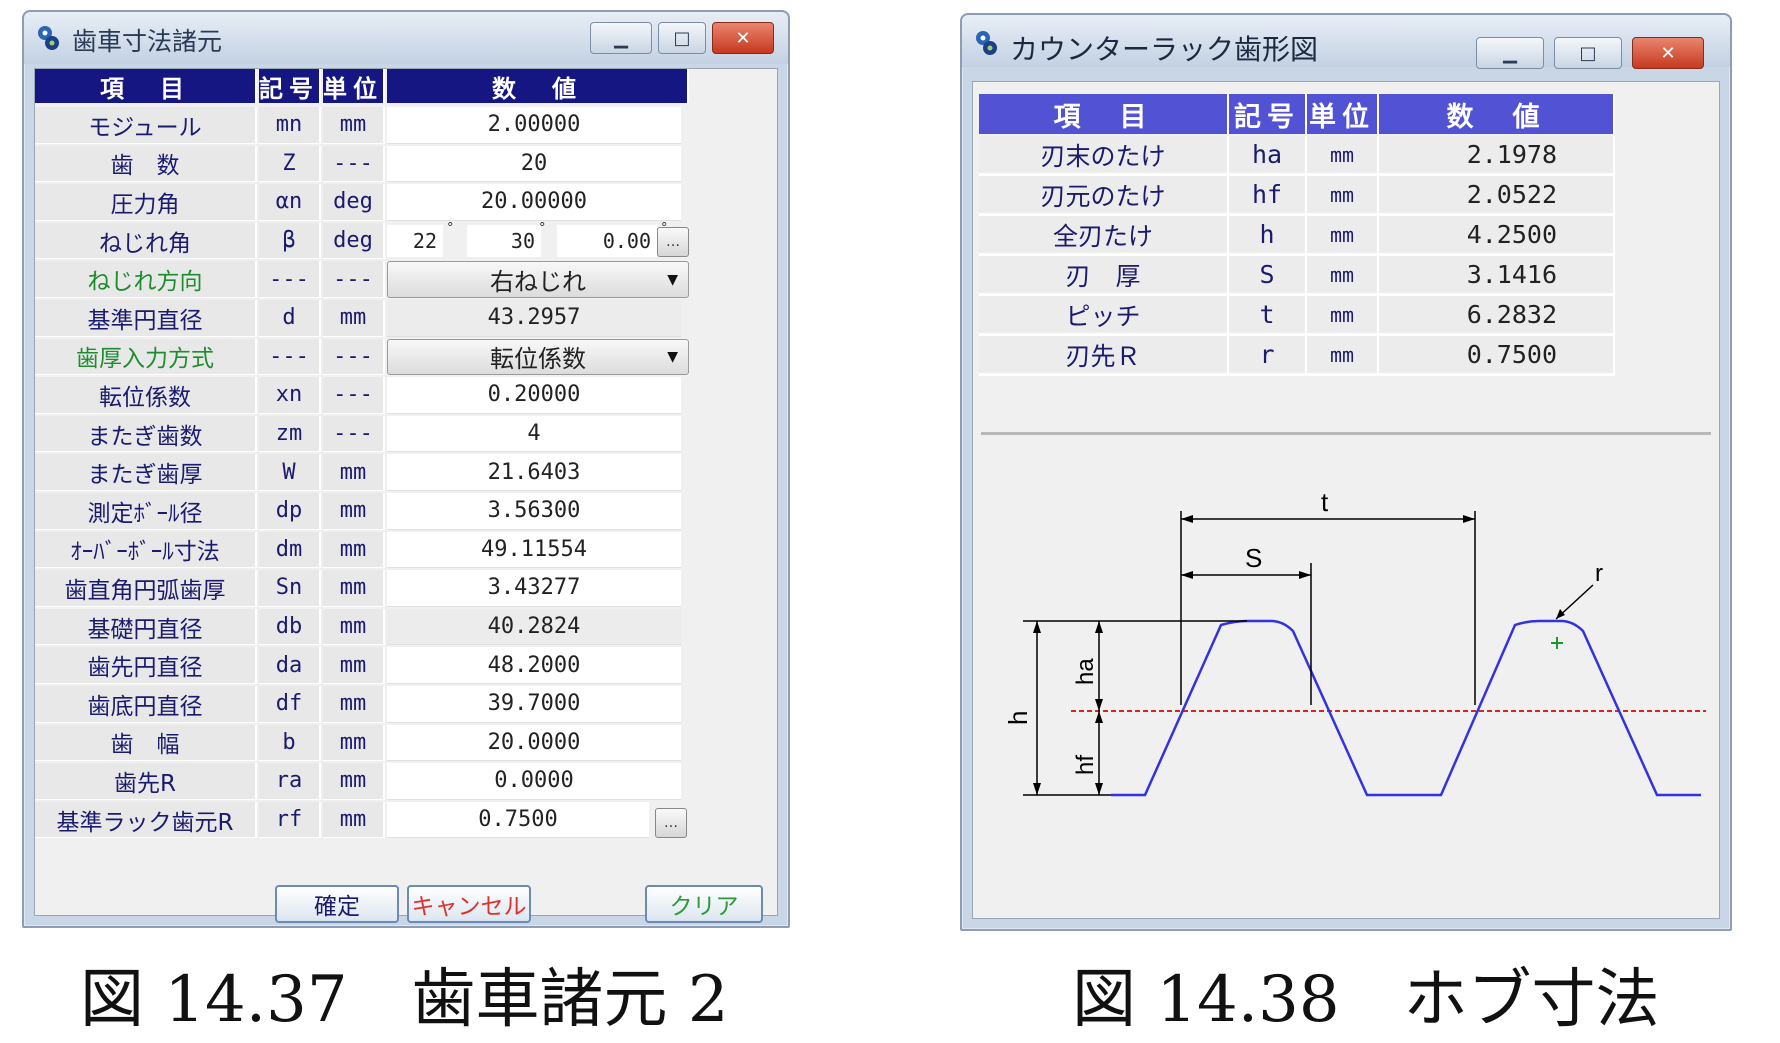 The width and height of the screenshot is (1780, 1043). I want to click on label-t: t, so click(1325, 502).